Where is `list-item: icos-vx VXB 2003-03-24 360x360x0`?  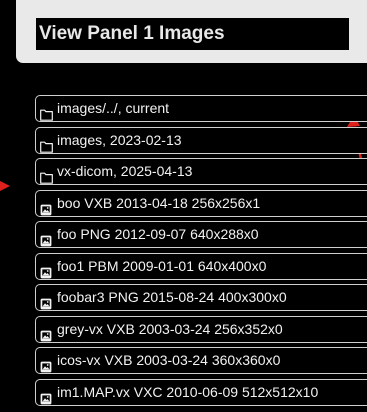 list-item: icos-vx VXB 2003-03-24 360x360x0 is located at coordinates (201, 360).